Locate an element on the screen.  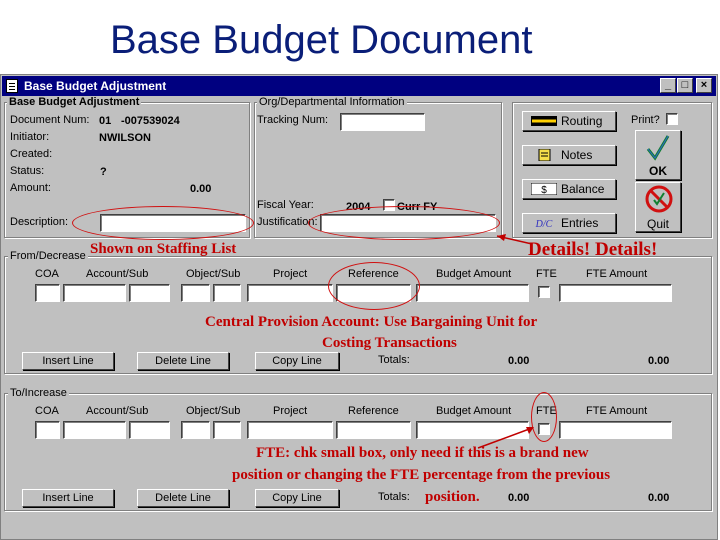
annotation-staffing: Shown on Staffing List is located at coordinates (163, 249).